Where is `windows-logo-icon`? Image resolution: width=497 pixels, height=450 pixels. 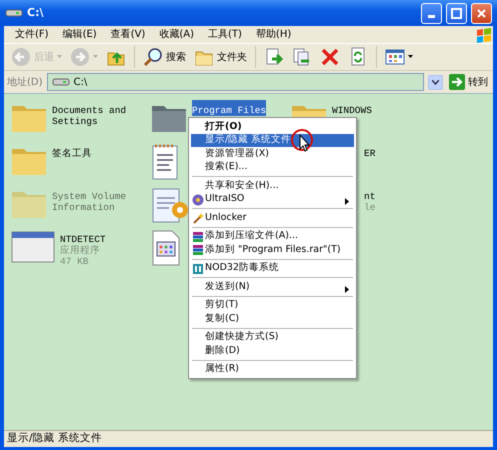 windows-logo-icon is located at coordinates (484, 34).